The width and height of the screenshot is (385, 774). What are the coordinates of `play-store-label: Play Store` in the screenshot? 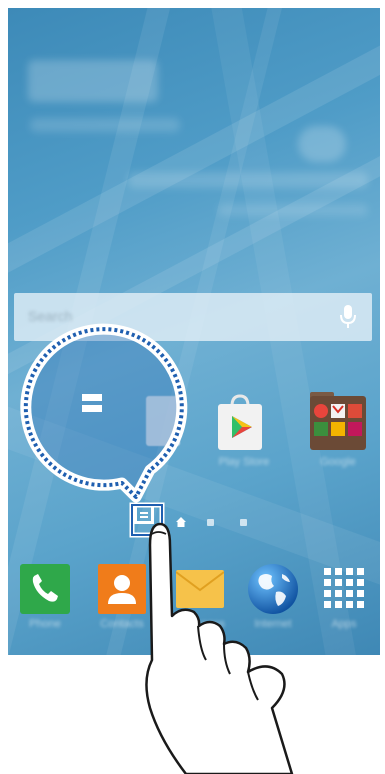 It's located at (244, 462).